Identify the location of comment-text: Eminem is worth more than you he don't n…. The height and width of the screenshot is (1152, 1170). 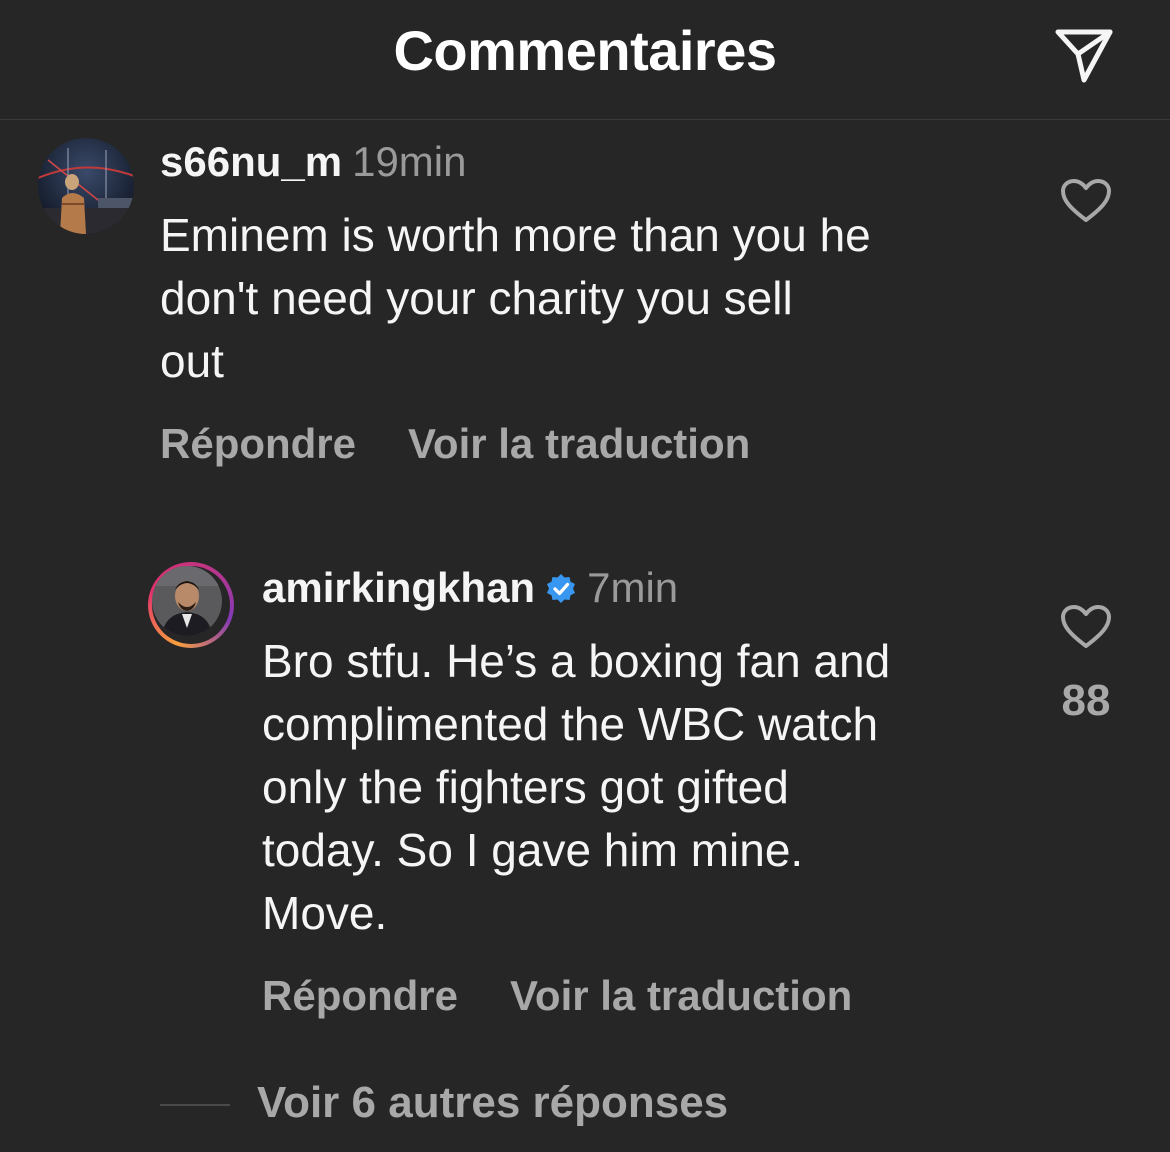
(515, 298).